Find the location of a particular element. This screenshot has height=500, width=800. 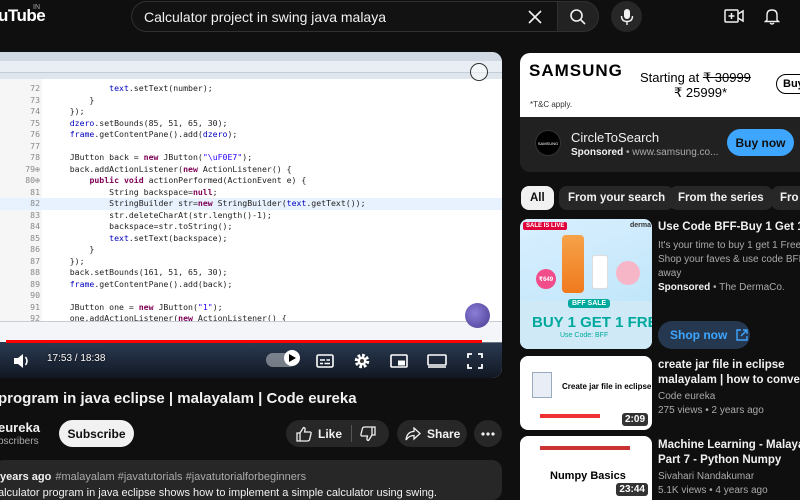

sponsored-label: Sponsored is located at coordinates (684, 287).